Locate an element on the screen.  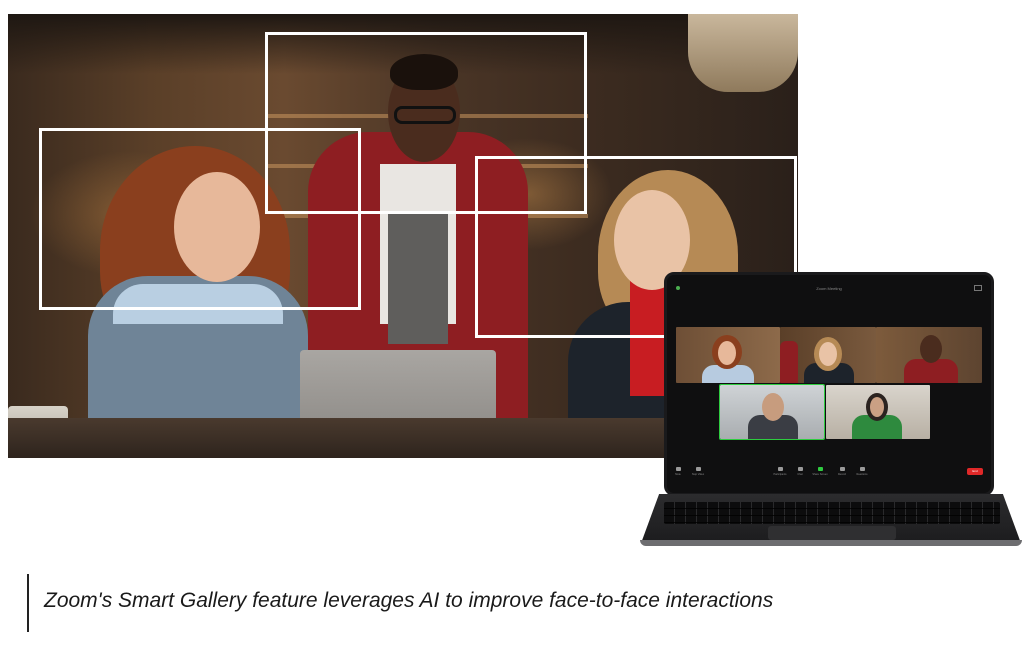
pendant-lamp is located at coordinates (743, 53).